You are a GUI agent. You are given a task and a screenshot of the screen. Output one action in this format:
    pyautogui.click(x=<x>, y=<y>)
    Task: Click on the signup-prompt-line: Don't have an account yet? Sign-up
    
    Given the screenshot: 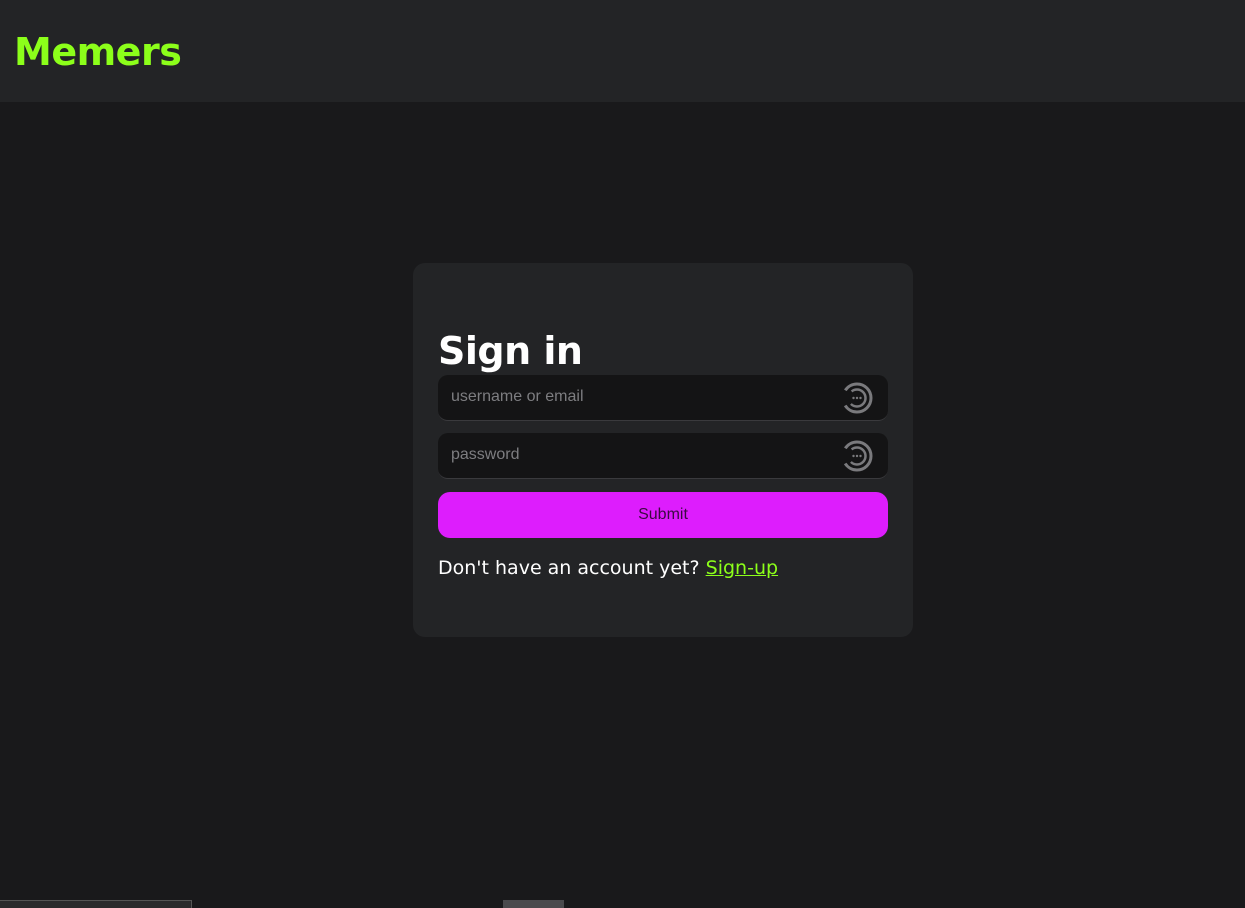 What is the action you would take?
    pyautogui.click(x=608, y=568)
    